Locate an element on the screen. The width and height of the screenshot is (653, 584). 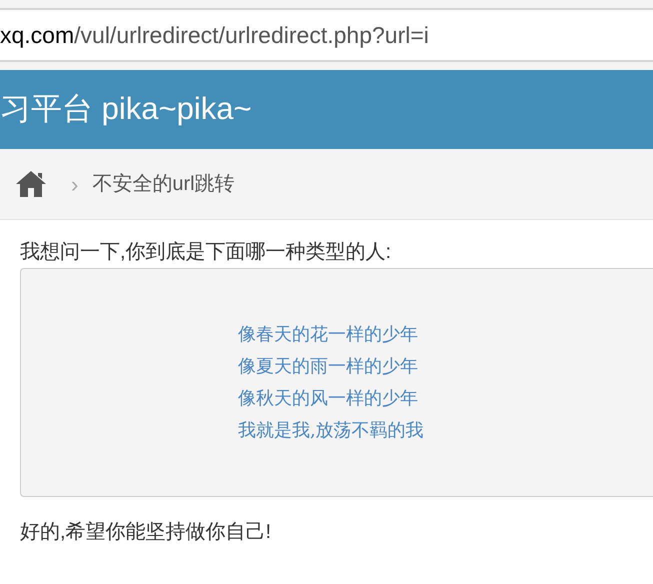
breadcrumb-current: 不安全的url跳转 is located at coordinates (163, 184).